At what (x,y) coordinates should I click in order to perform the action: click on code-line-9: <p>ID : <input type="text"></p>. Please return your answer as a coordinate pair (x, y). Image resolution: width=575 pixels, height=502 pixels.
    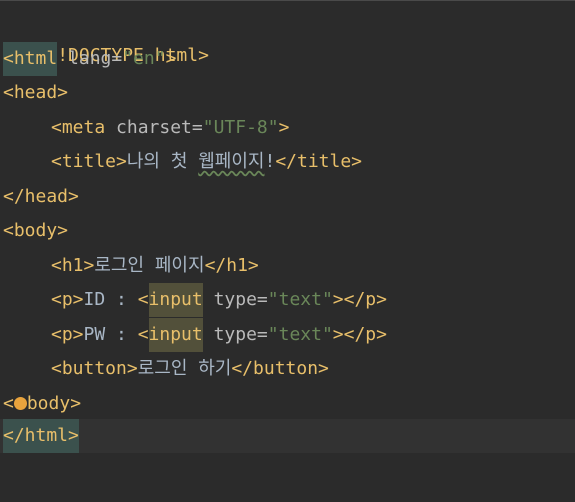
    Looking at the image, I should click on (287, 300).